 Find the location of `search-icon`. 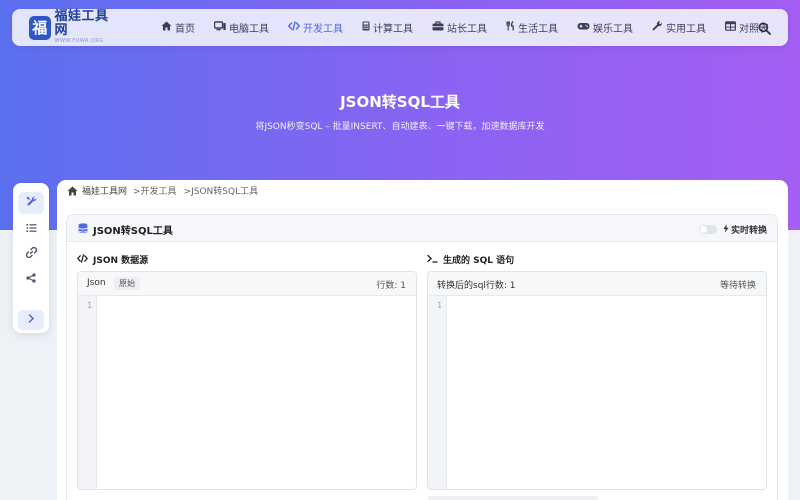

search-icon is located at coordinates (765, 27).